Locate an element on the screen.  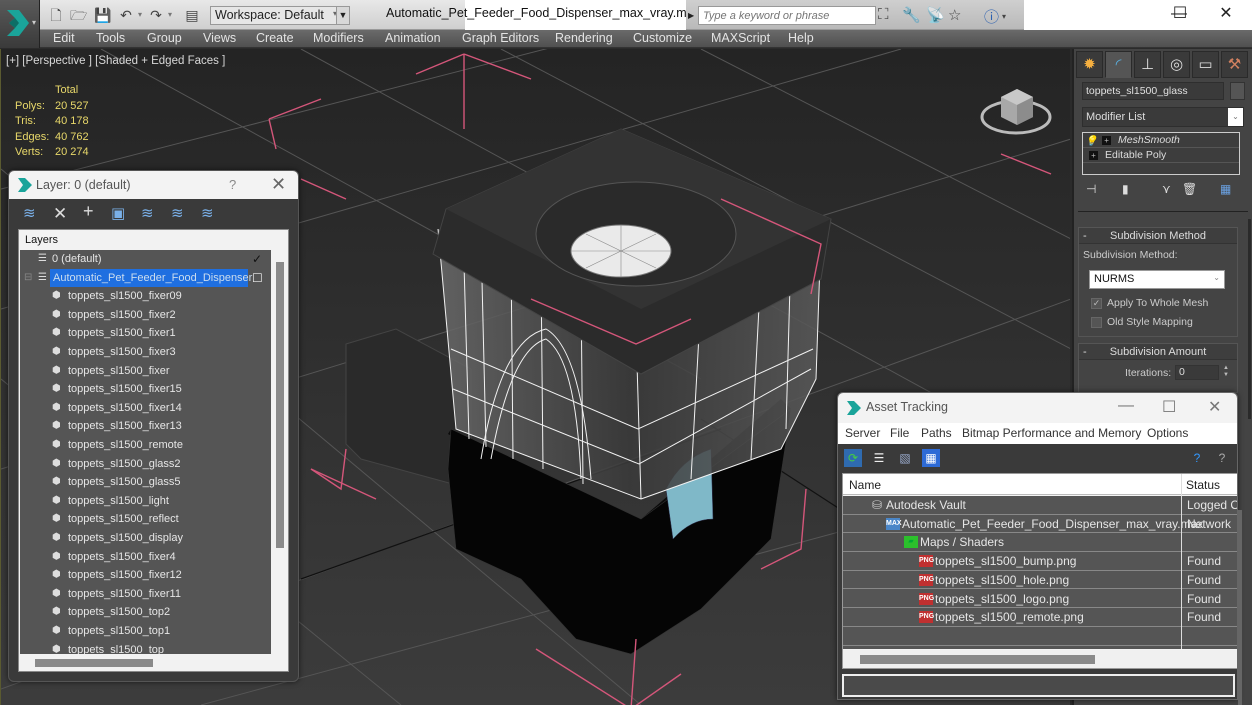
layer-object-row: ⬢ toppets_sl1500_light is located at coordinates (145, 501).